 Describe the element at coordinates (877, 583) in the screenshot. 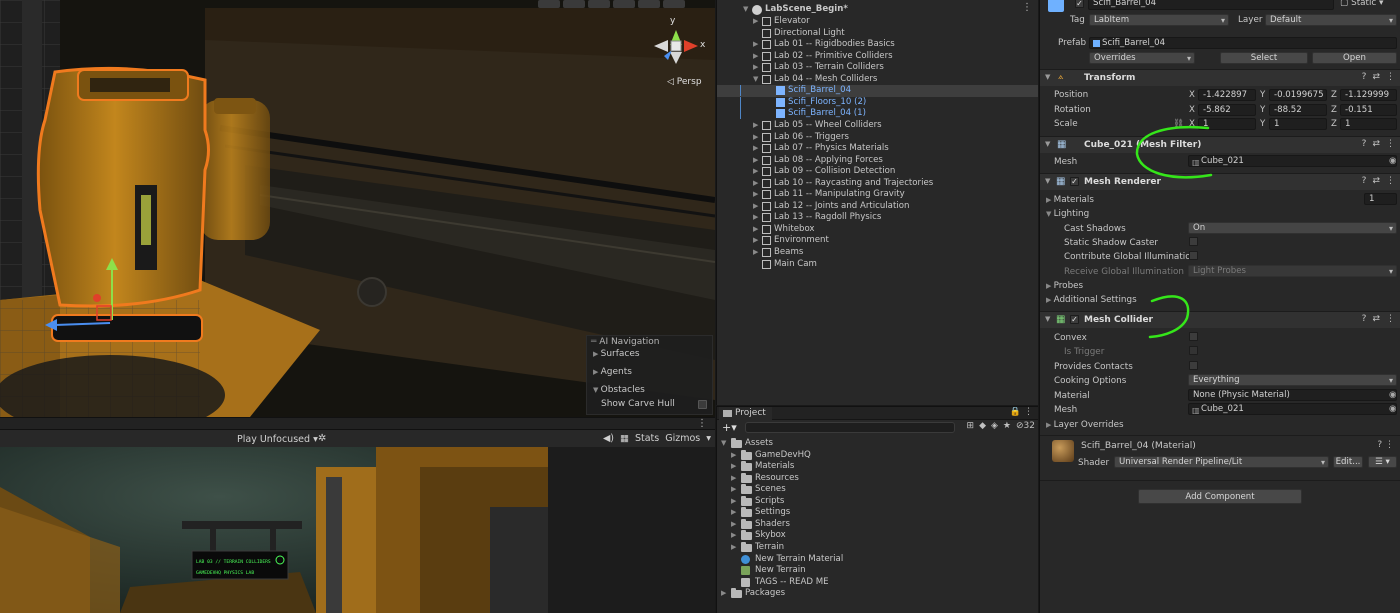

I see `project-item: TAGS -- READ ME` at that location.